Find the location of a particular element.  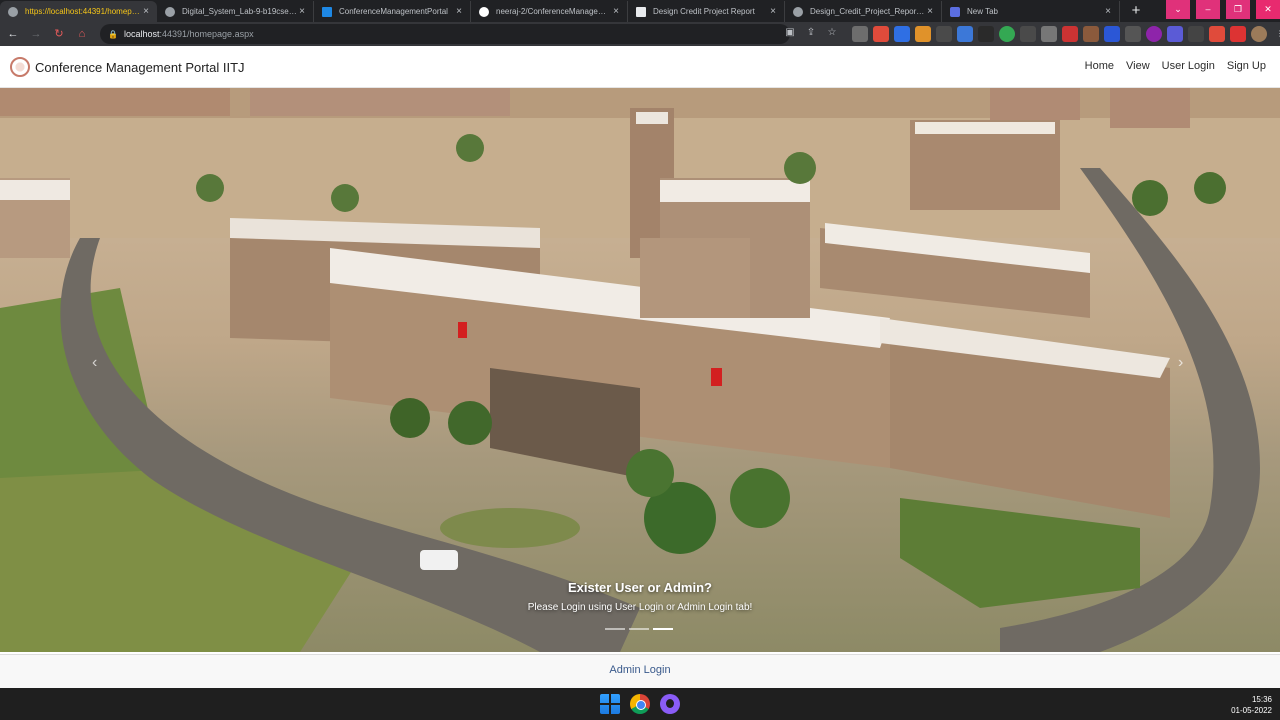

browser-tab-azure: ConferenceManagementPortal × is located at coordinates (392, 11).